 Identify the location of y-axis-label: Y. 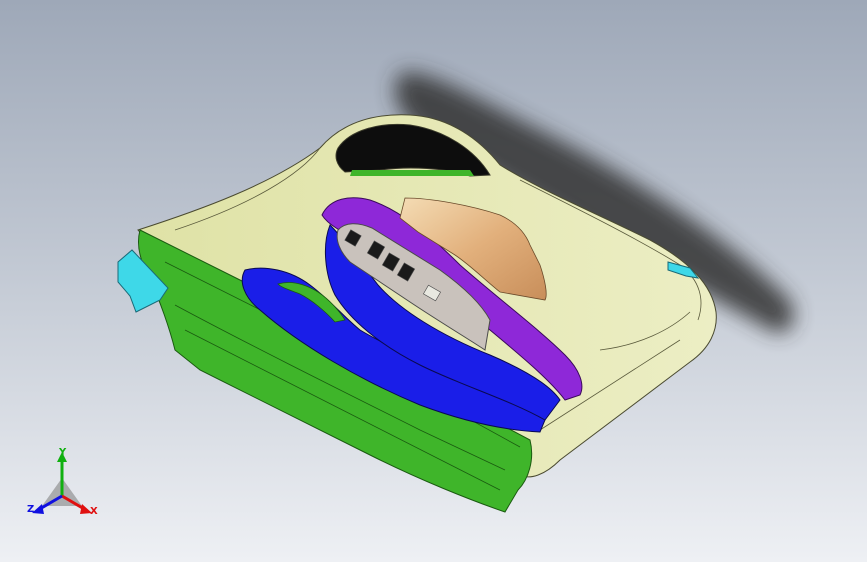
(63, 452).